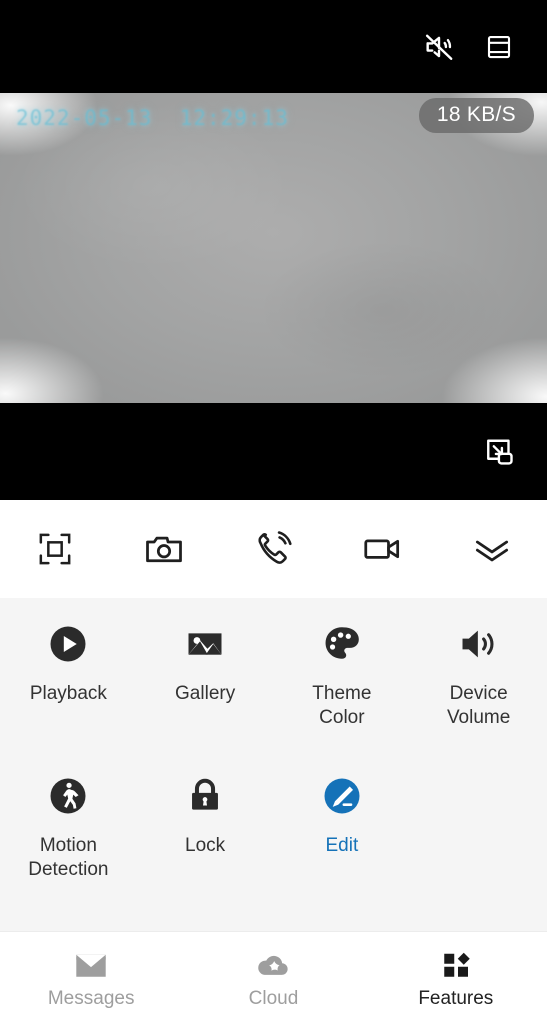 Image resolution: width=547 pixels, height=1024 pixels. Describe the element at coordinates (499, 47) in the screenshot. I see `split-layout-icon` at that location.